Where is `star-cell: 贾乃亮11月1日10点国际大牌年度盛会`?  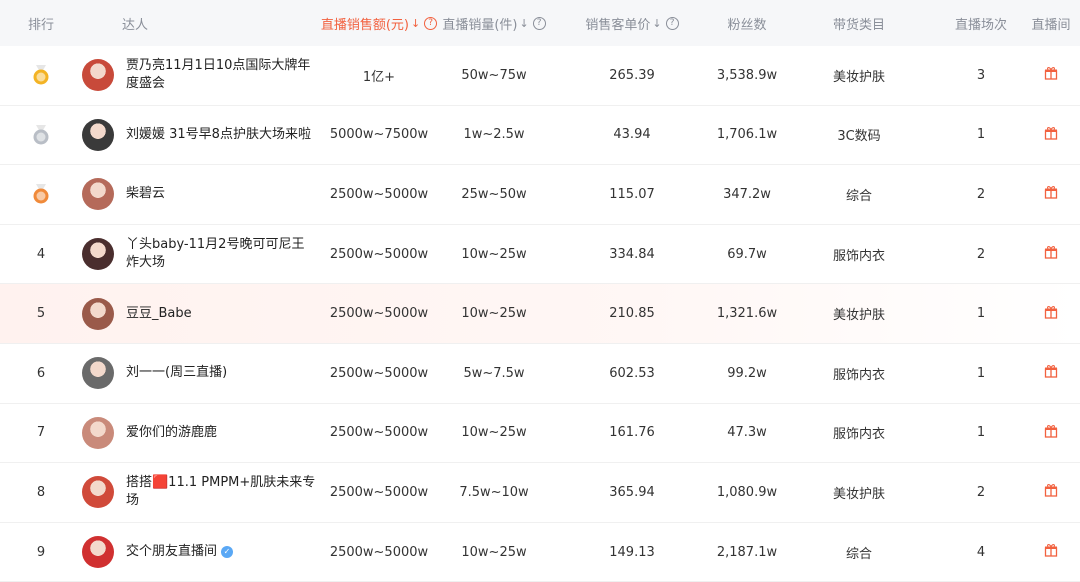
star-cell: 贾乃亮11月1日10点国际大牌年度盛会 is located at coordinates (200, 75).